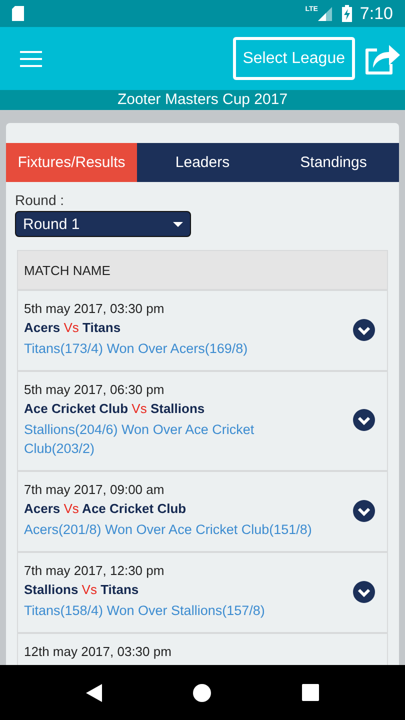  I want to click on match-result: Titans(158/4) Won Over Stallions(157/8), so click(145, 611).